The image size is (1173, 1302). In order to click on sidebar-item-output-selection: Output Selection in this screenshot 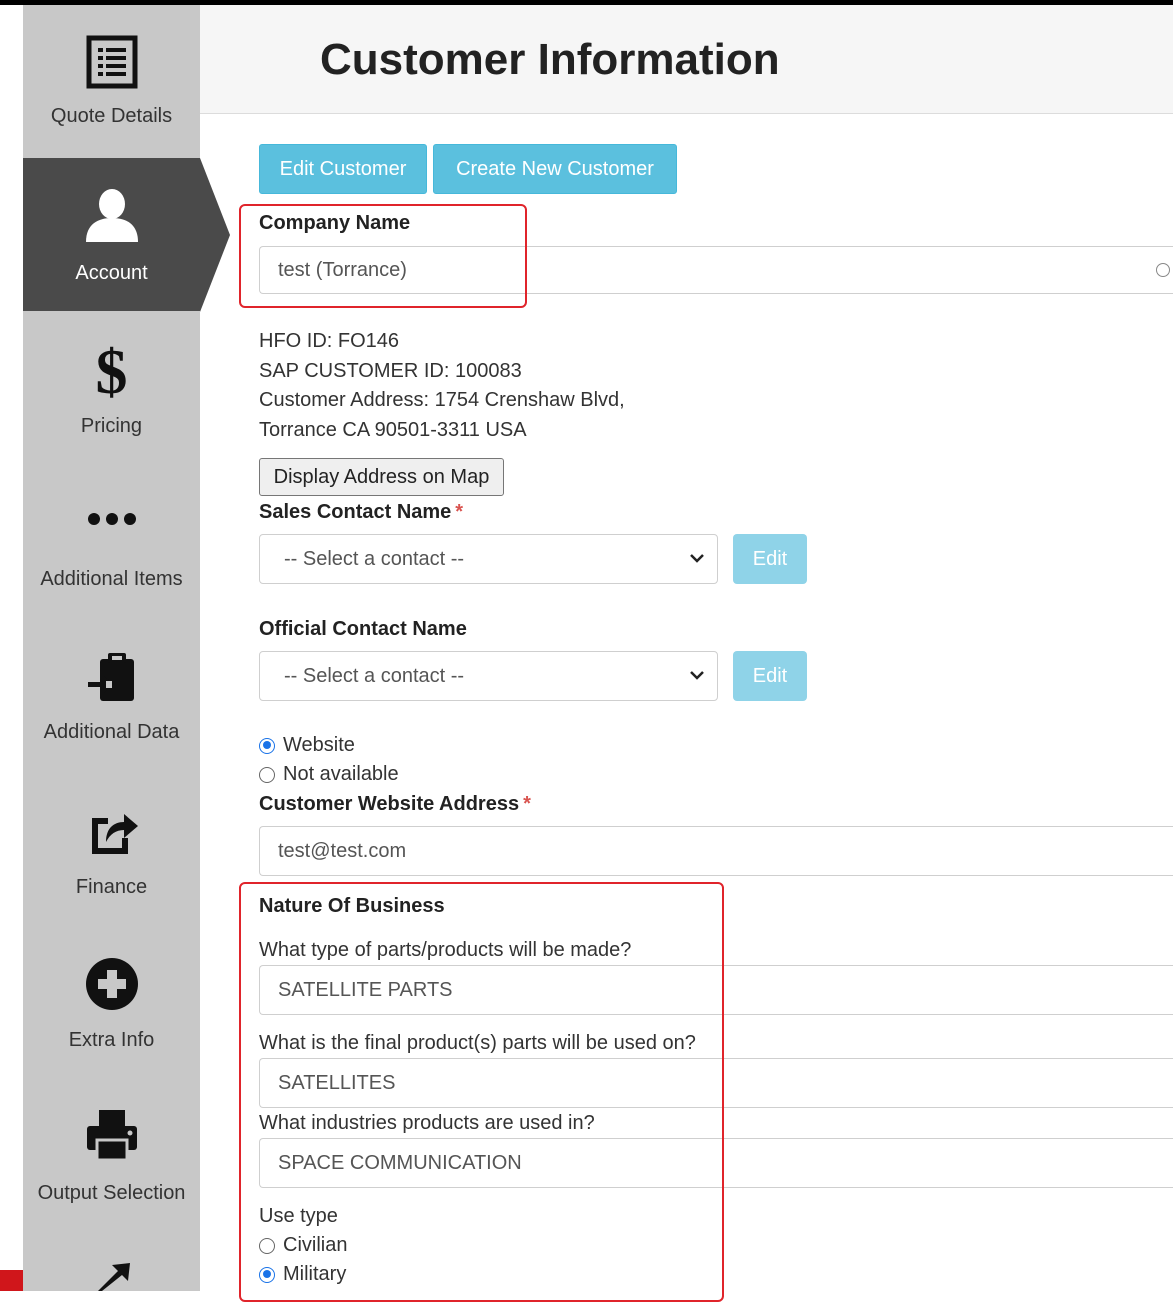, I will do `click(111, 1152)`.